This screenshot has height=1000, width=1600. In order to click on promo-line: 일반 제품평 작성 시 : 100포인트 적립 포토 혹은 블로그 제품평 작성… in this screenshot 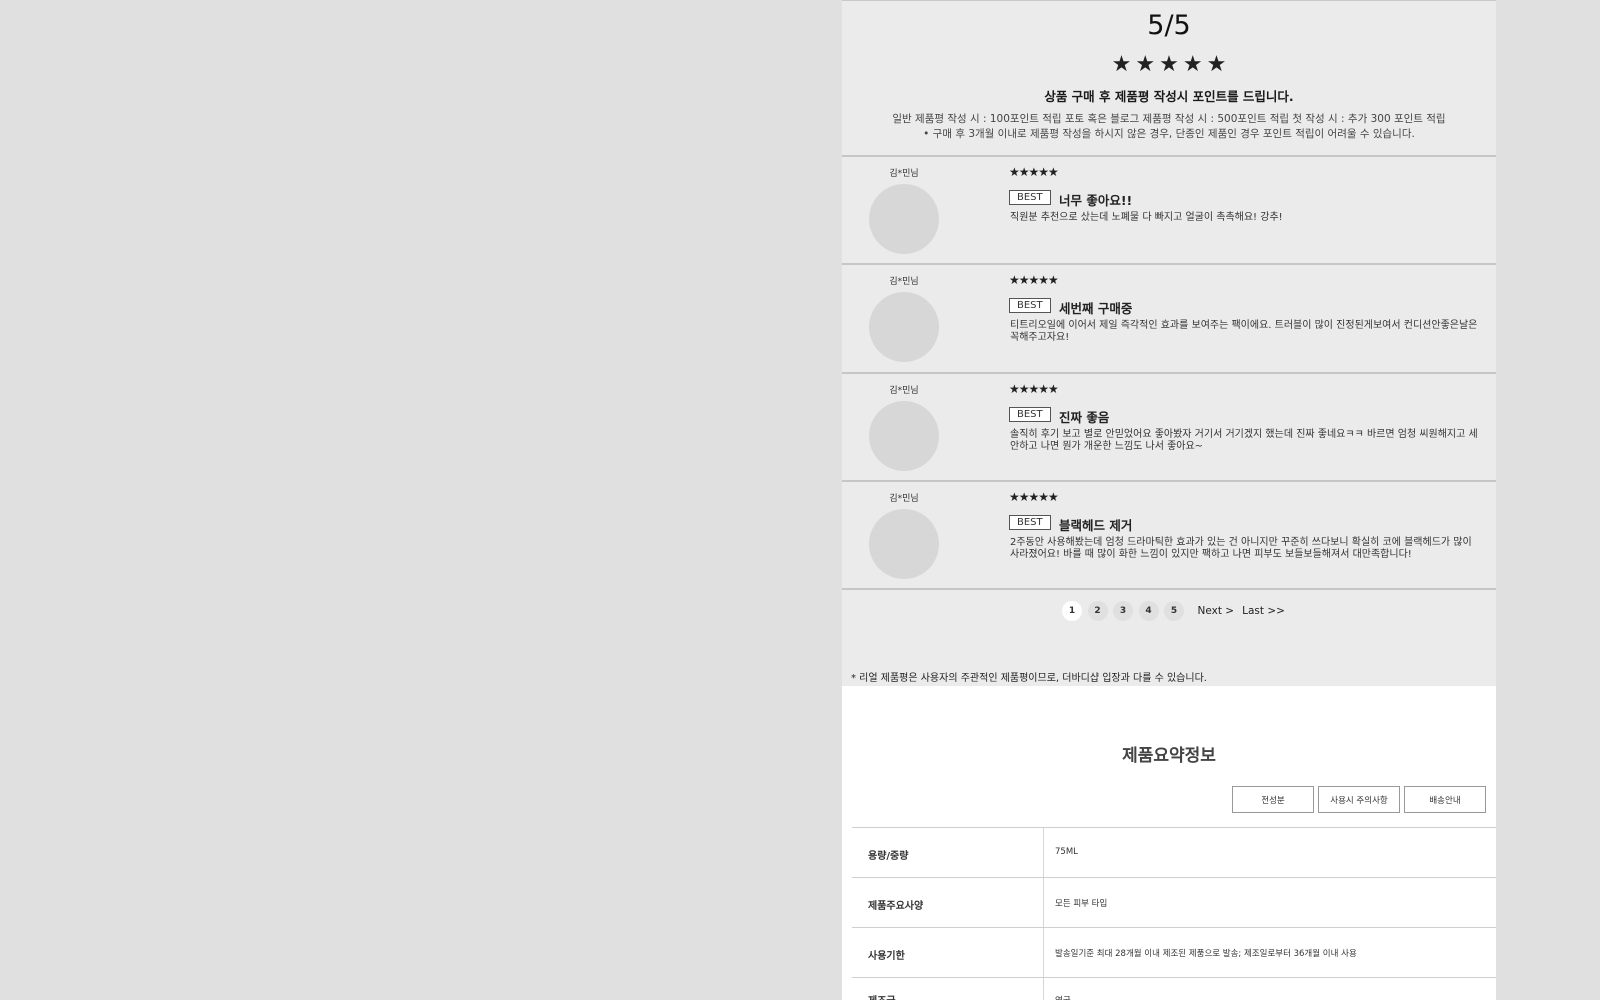, I will do `click(1169, 119)`.